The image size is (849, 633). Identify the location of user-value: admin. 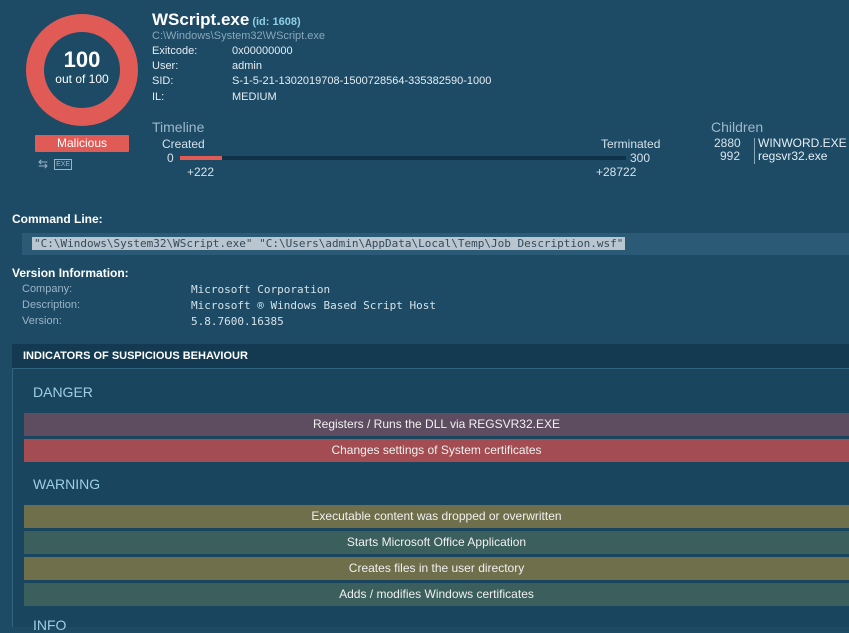
(247, 66).